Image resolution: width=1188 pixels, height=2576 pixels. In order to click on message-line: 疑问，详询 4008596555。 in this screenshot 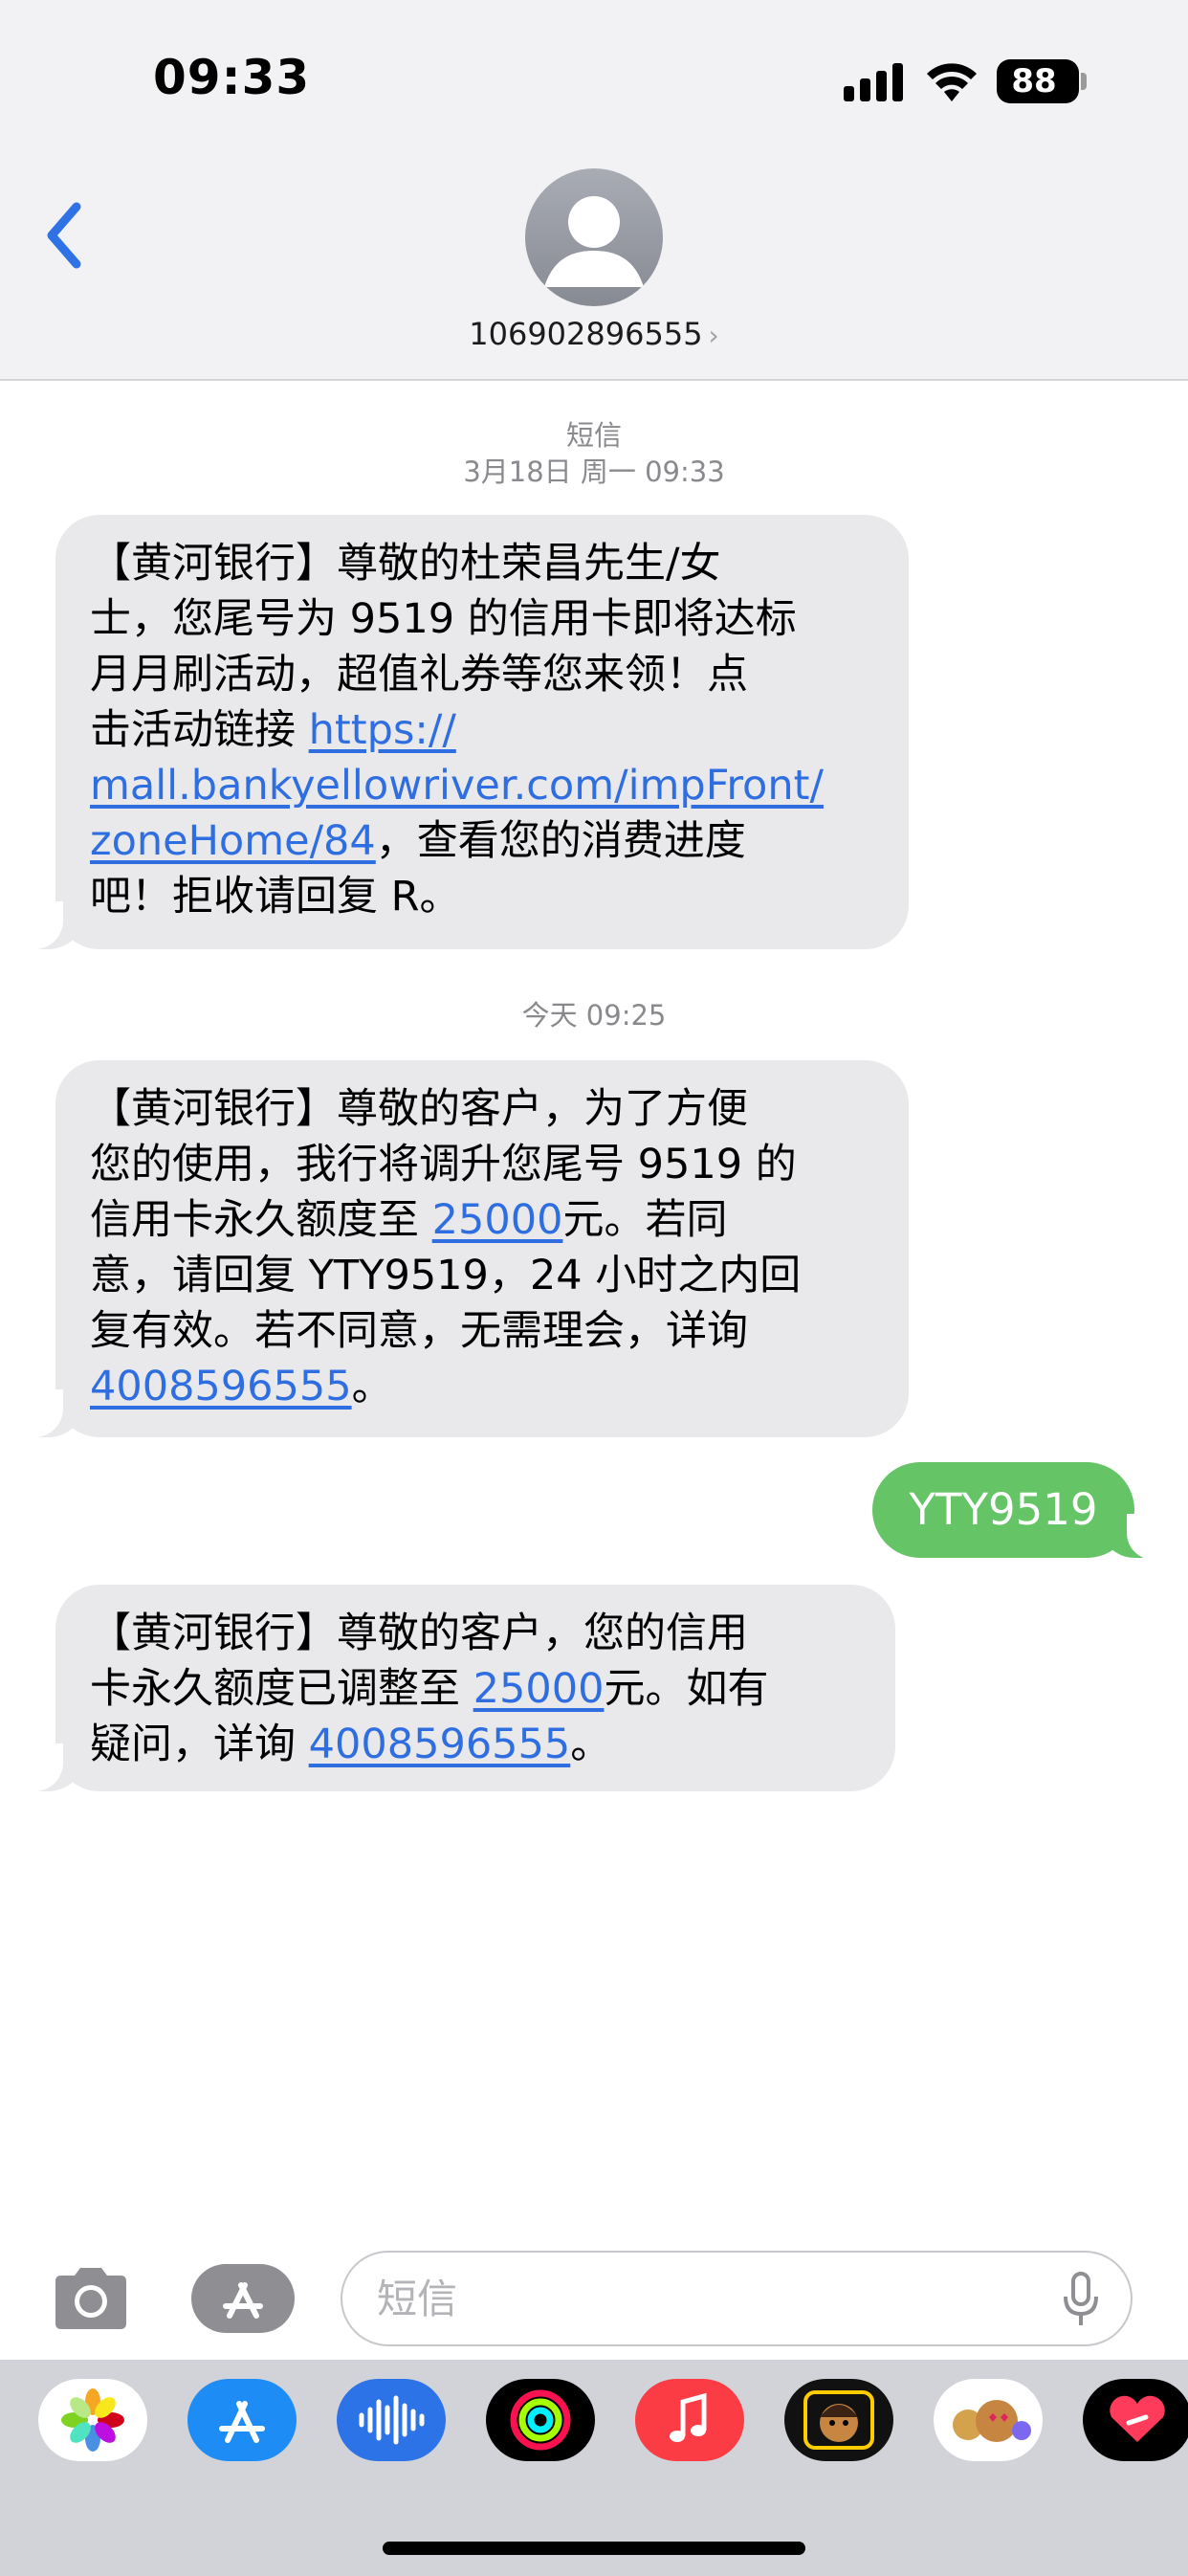, I will do `click(351, 1744)`.